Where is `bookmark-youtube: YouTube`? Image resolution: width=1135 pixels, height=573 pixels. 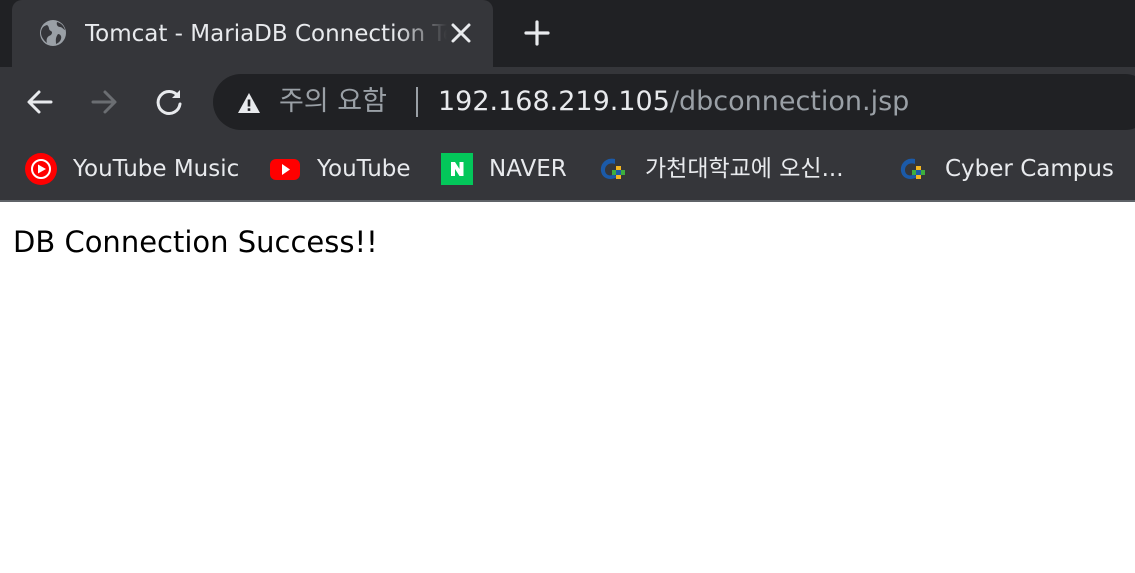
bookmark-youtube: YouTube is located at coordinates (340, 169).